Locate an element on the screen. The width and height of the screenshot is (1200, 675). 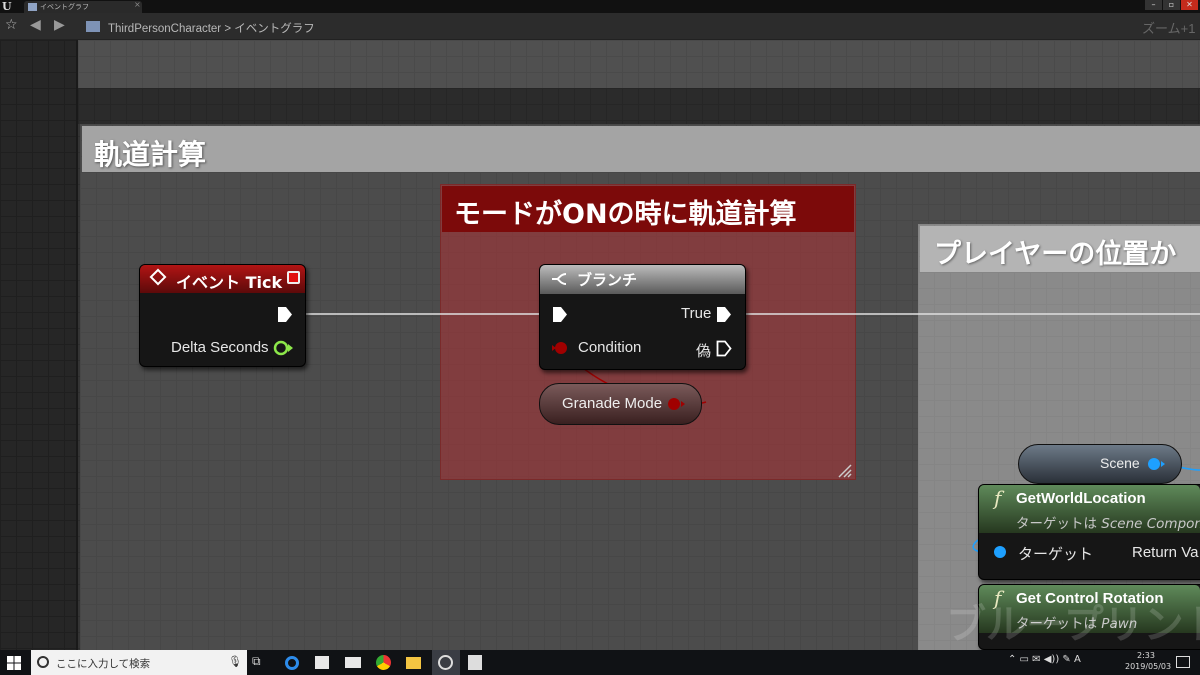
close-button: ✕ is located at coordinates (1189, 5).